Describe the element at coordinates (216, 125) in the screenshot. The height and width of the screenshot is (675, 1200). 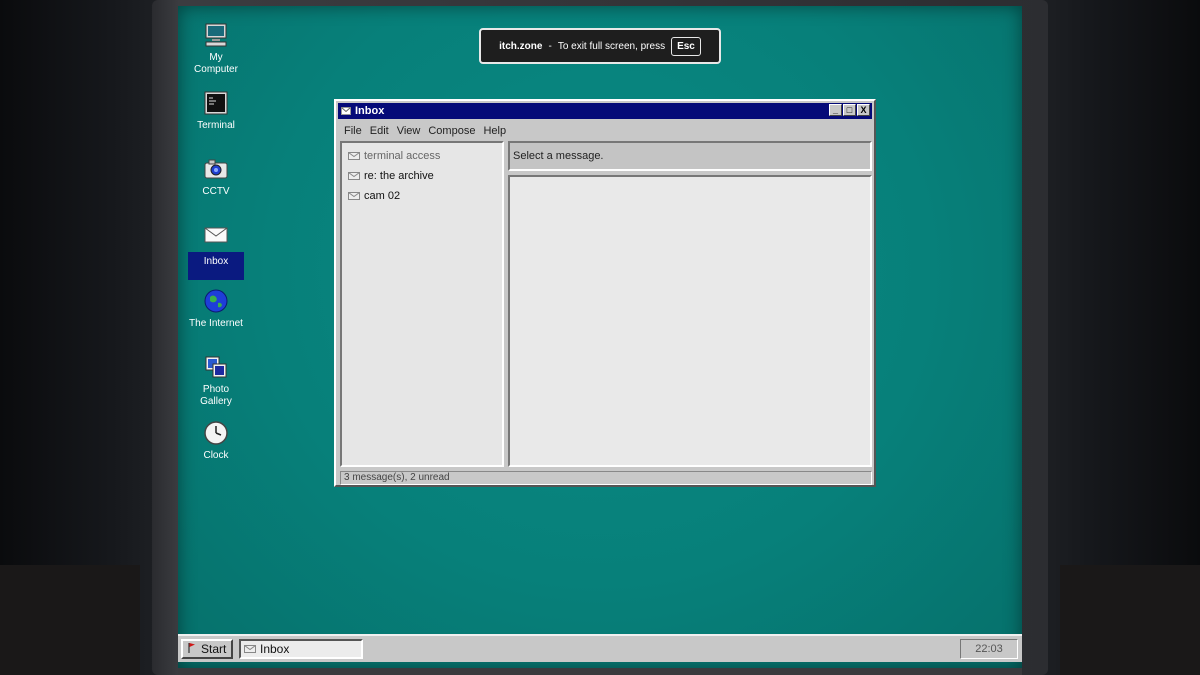
I see `desktop-icon-label: Terminal` at that location.